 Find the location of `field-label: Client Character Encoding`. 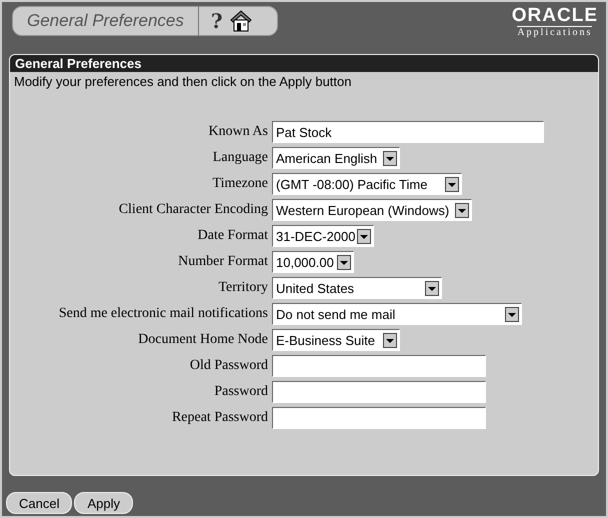

field-label: Client Character Encoding is located at coordinates (193, 210).